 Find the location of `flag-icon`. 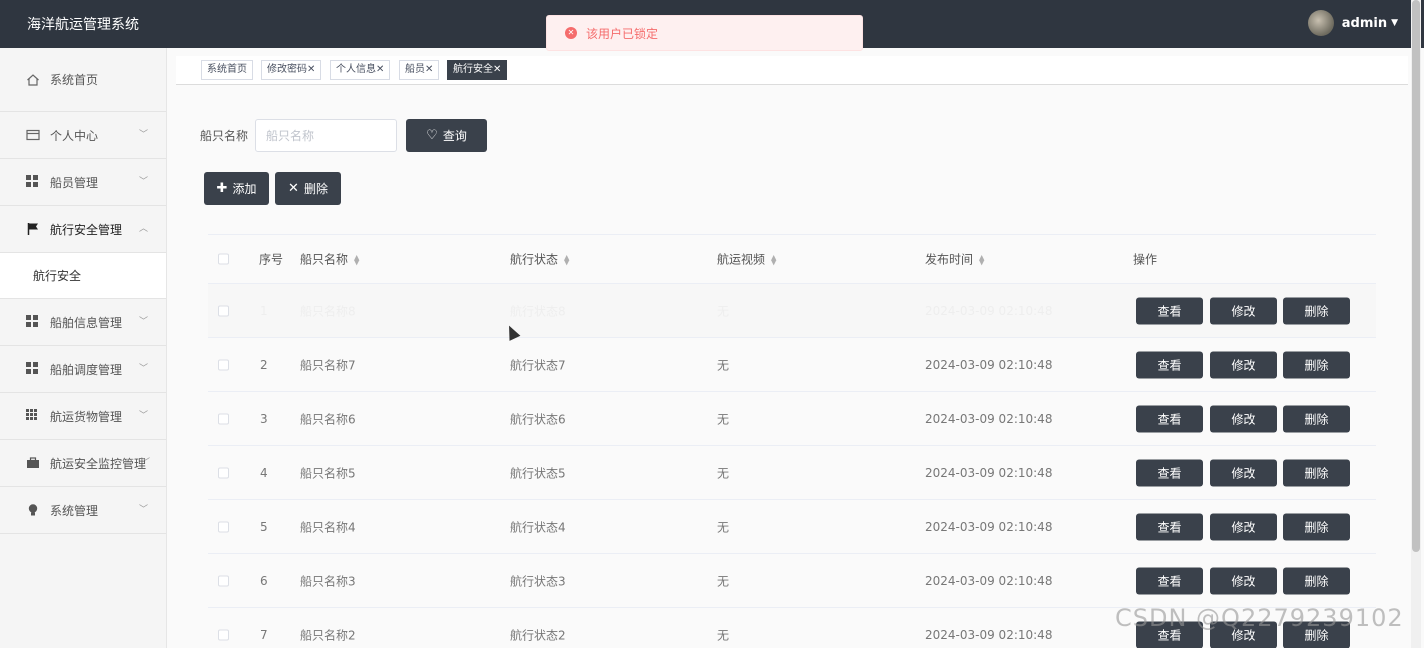

flag-icon is located at coordinates (33, 229).